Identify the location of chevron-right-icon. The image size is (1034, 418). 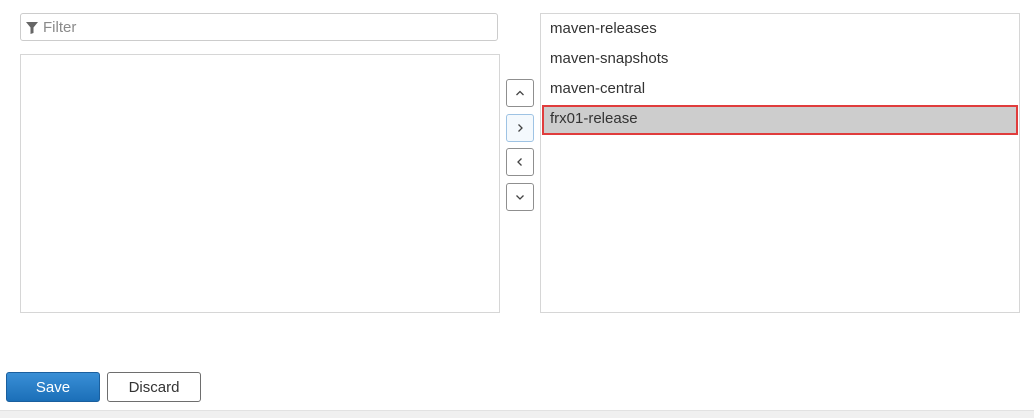
(520, 128).